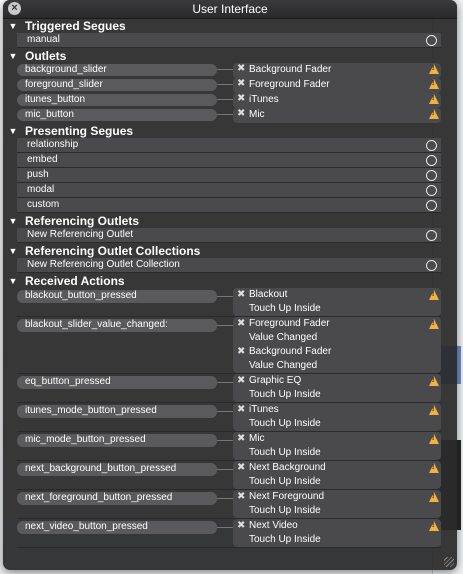  Describe the element at coordinates (64, 84) in the screenshot. I see `outlet-name: foreground_slider` at that location.